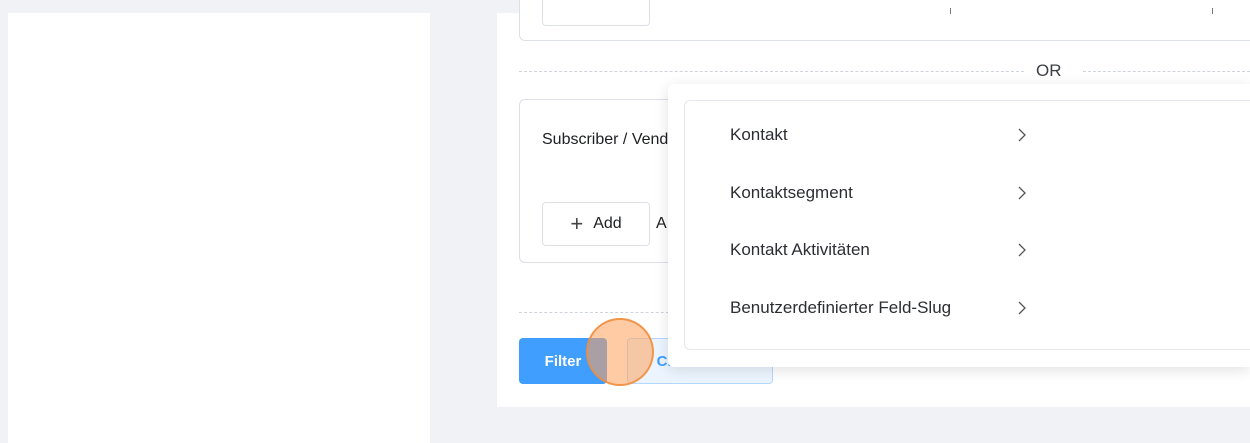  What do you see at coordinates (599, 312) in the screenshot?
I see `bottom-divider` at bounding box center [599, 312].